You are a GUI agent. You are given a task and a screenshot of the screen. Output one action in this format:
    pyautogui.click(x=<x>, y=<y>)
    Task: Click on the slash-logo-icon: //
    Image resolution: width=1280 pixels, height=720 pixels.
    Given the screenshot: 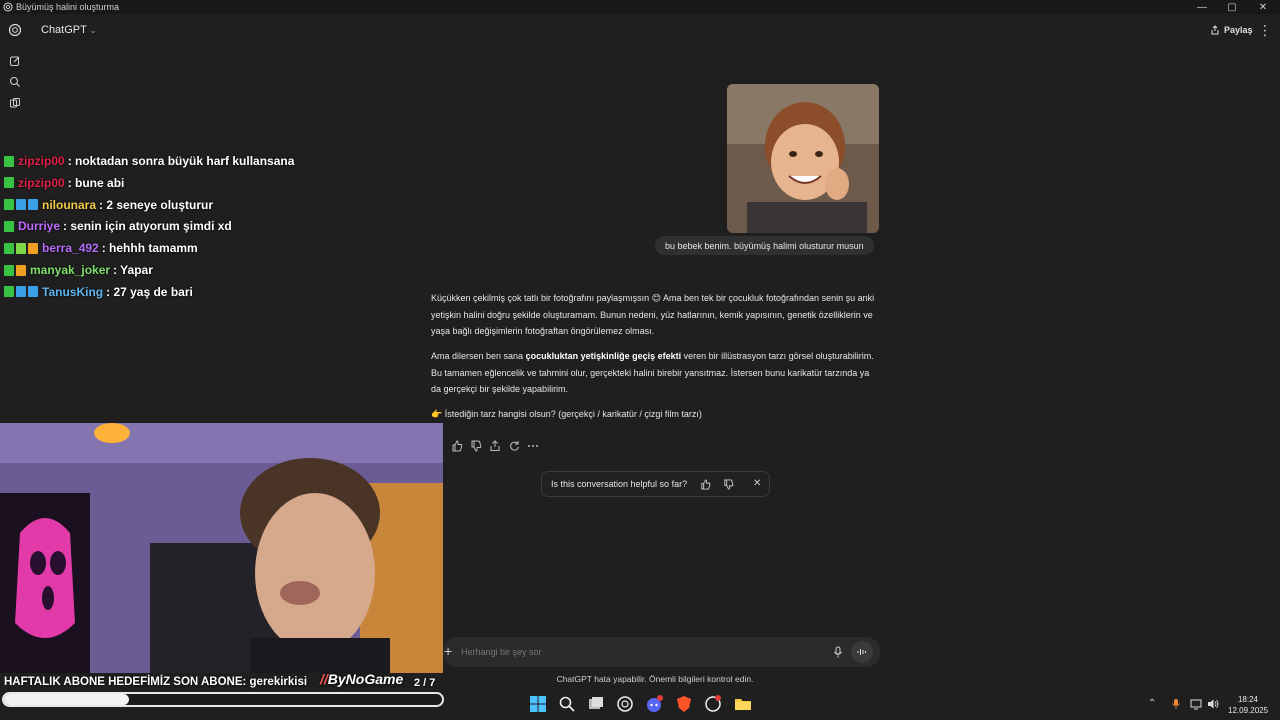 What is the action you would take?
    pyautogui.click(x=324, y=679)
    